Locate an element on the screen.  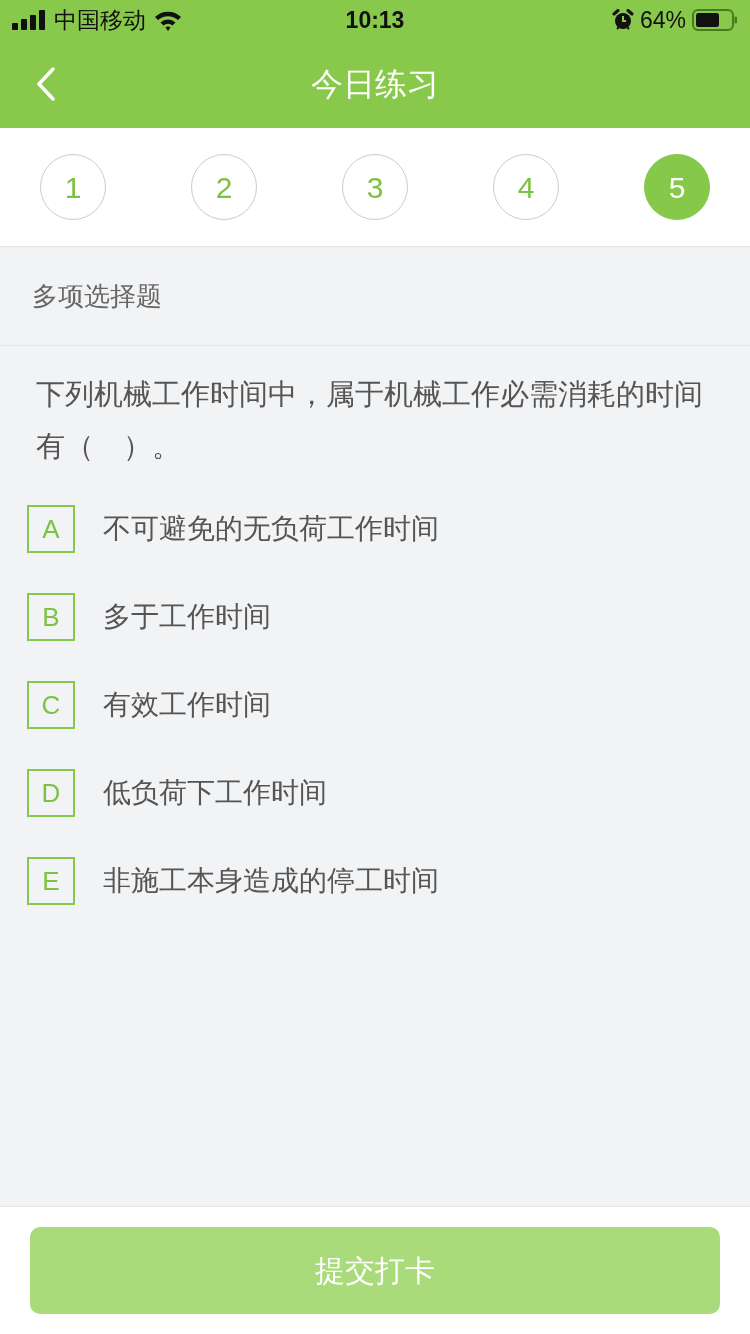
option-letter-box: B is located at coordinates (51, 617).